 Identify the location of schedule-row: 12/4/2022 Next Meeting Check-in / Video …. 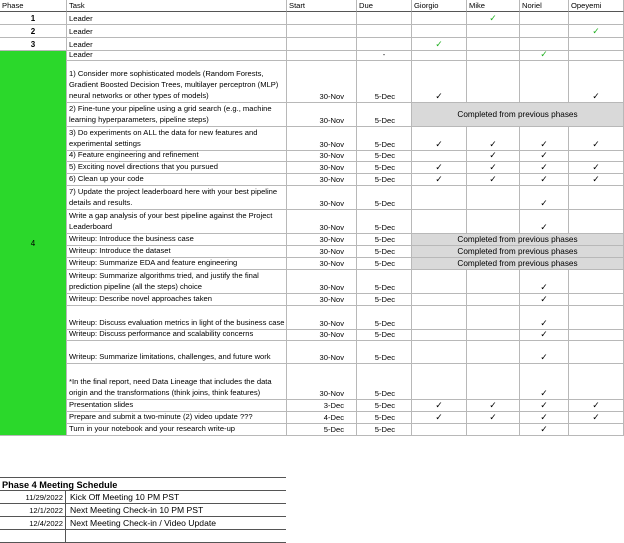
(143, 523).